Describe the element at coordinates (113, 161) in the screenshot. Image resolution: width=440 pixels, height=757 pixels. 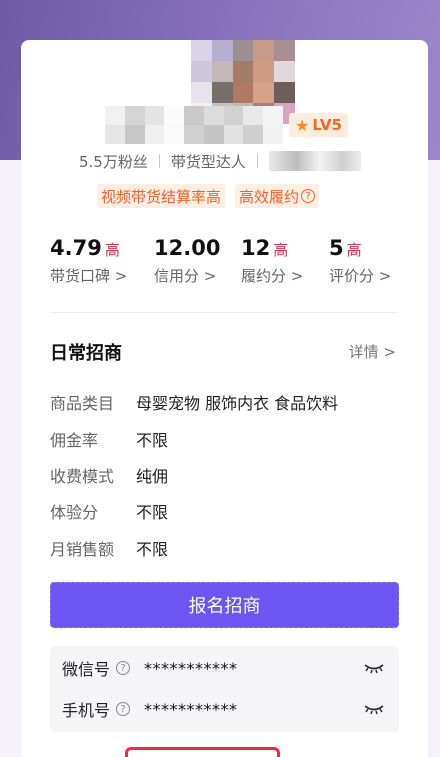
I see `fans-count: 5.5万粉丝` at that location.